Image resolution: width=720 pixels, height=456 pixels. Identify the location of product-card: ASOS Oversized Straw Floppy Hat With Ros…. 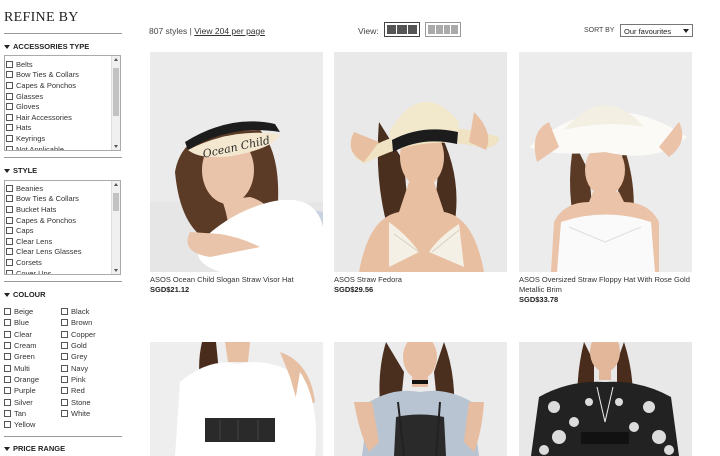
(605, 178).